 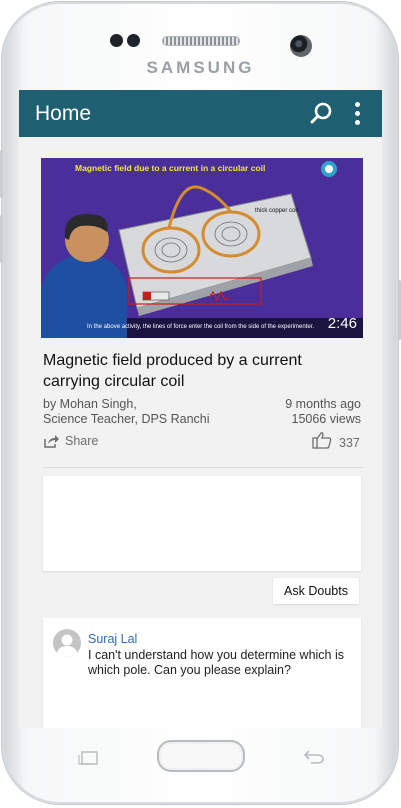 I want to click on volume-down-button, so click(x=1, y=239).